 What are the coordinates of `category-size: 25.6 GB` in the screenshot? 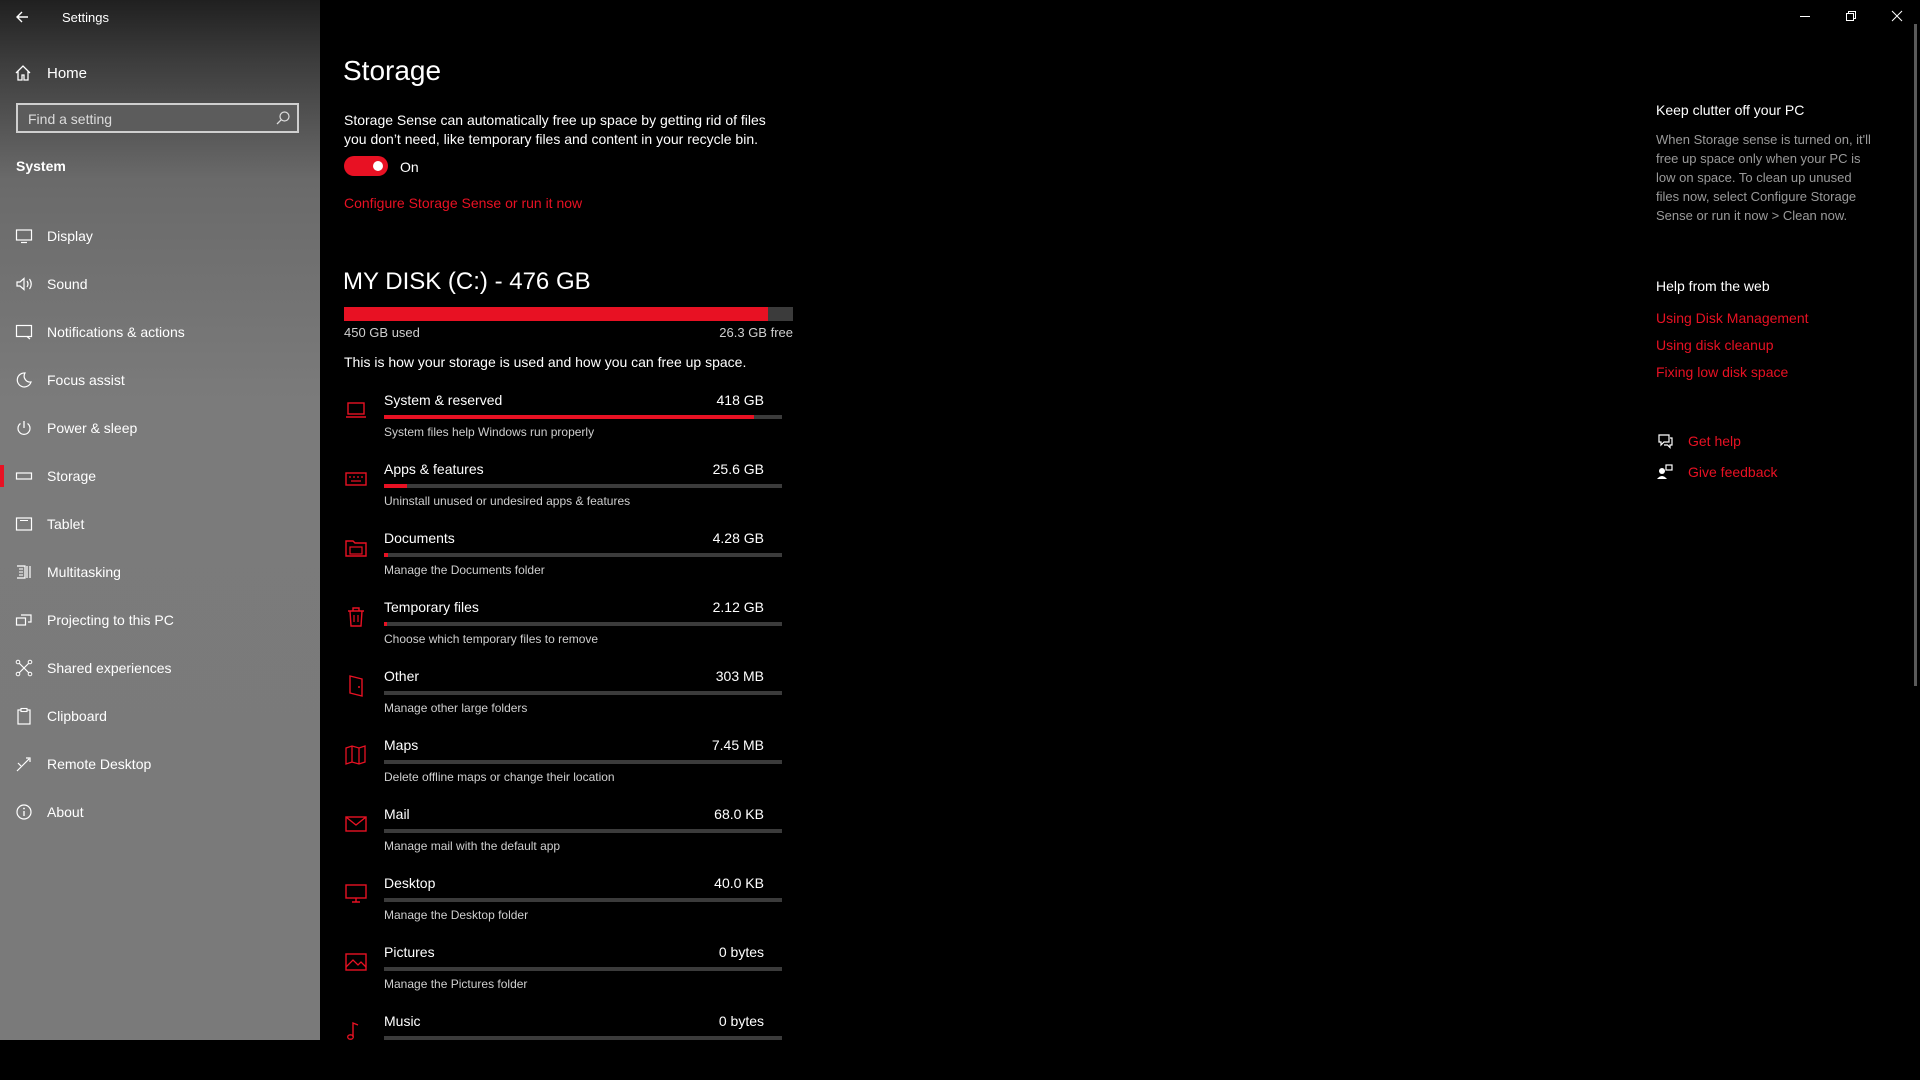 It's located at (738, 469).